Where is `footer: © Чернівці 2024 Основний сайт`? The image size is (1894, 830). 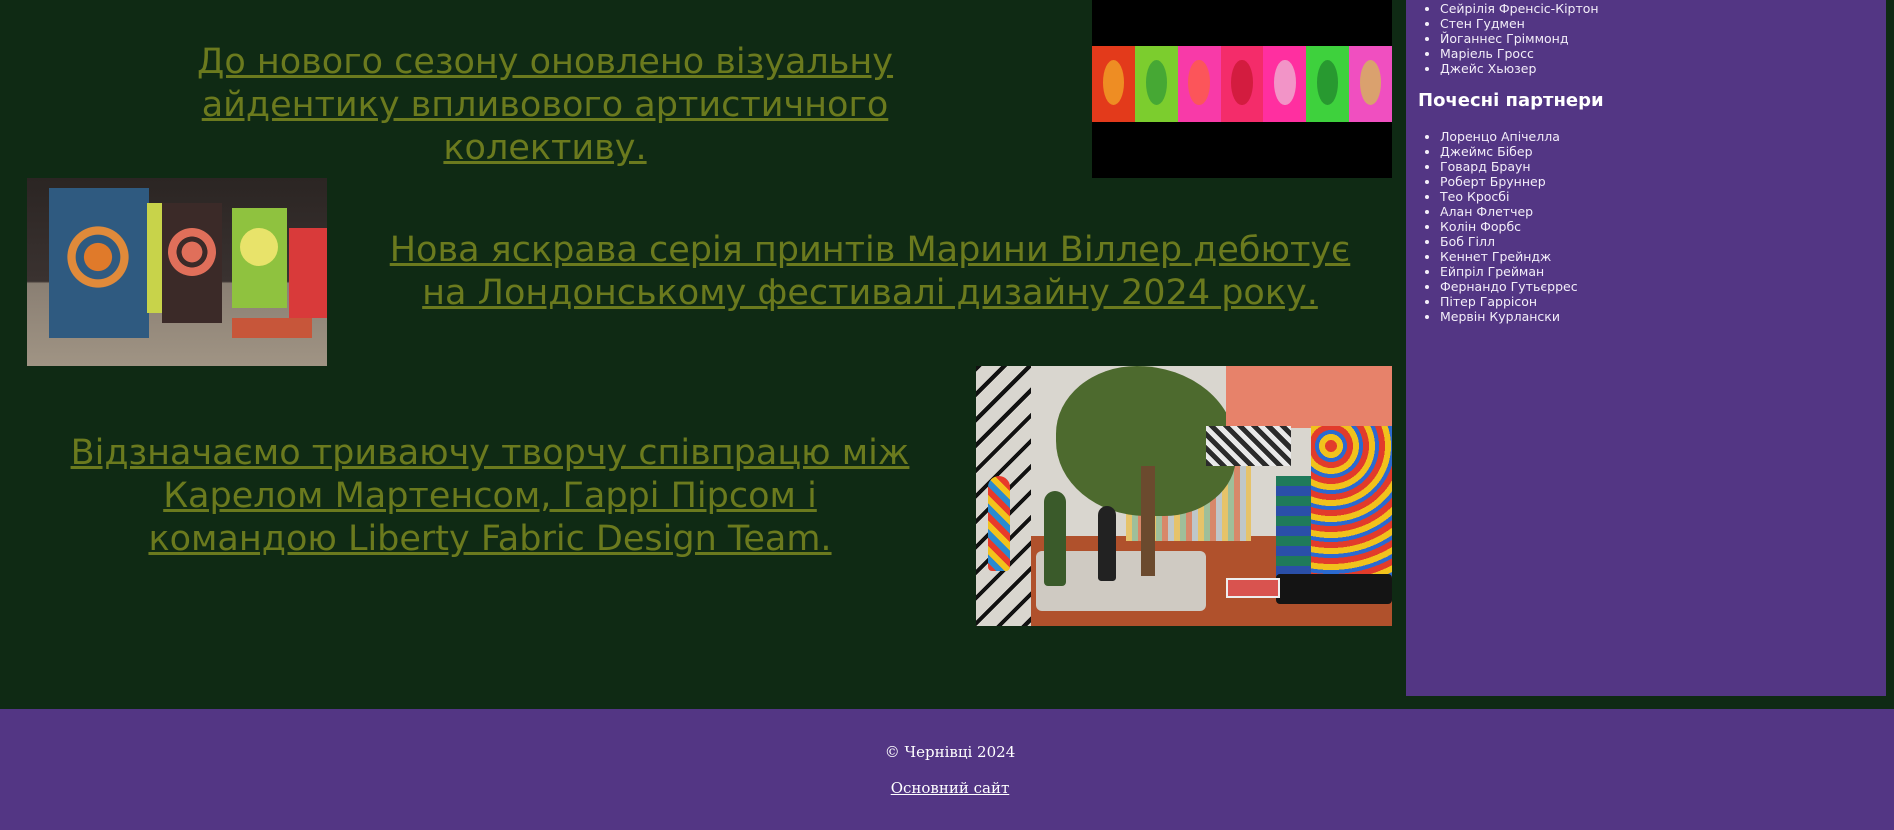 footer: © Чернівці 2024 Основний сайт is located at coordinates (947, 769).